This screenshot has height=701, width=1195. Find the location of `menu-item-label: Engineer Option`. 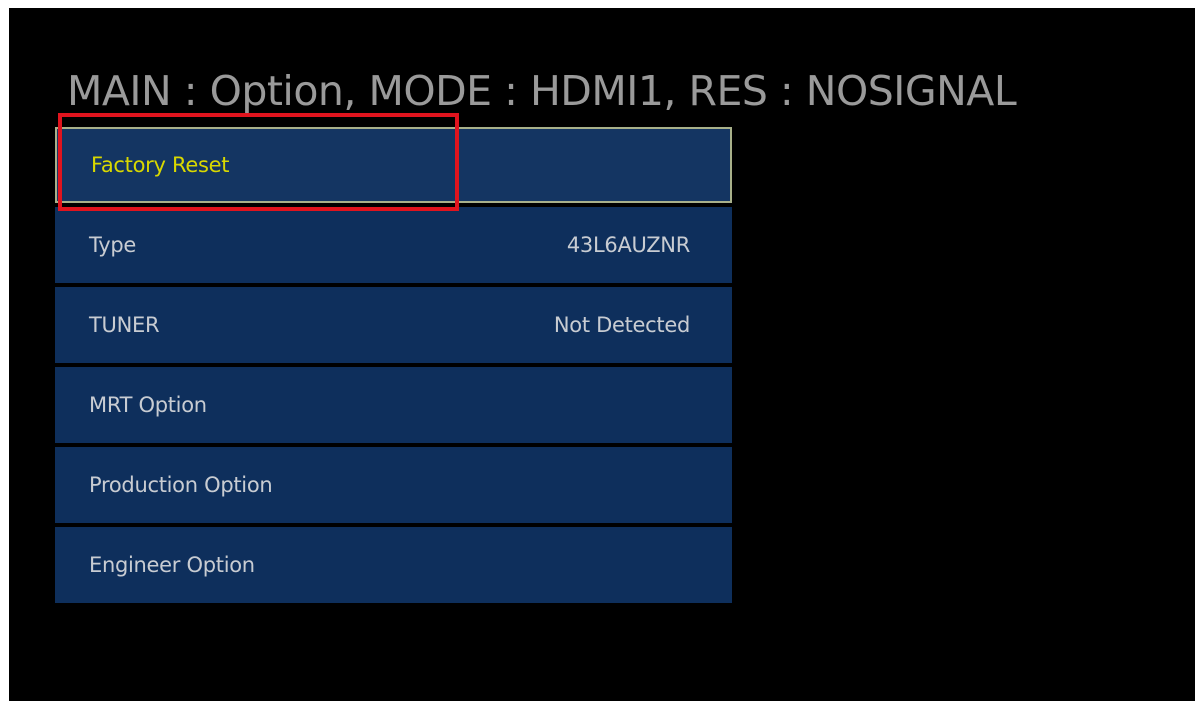

menu-item-label: Engineer Option is located at coordinates (172, 565).